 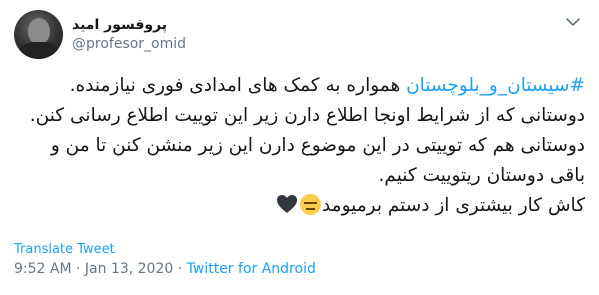 I want to click on black-heart-emoji, so click(x=286, y=204).